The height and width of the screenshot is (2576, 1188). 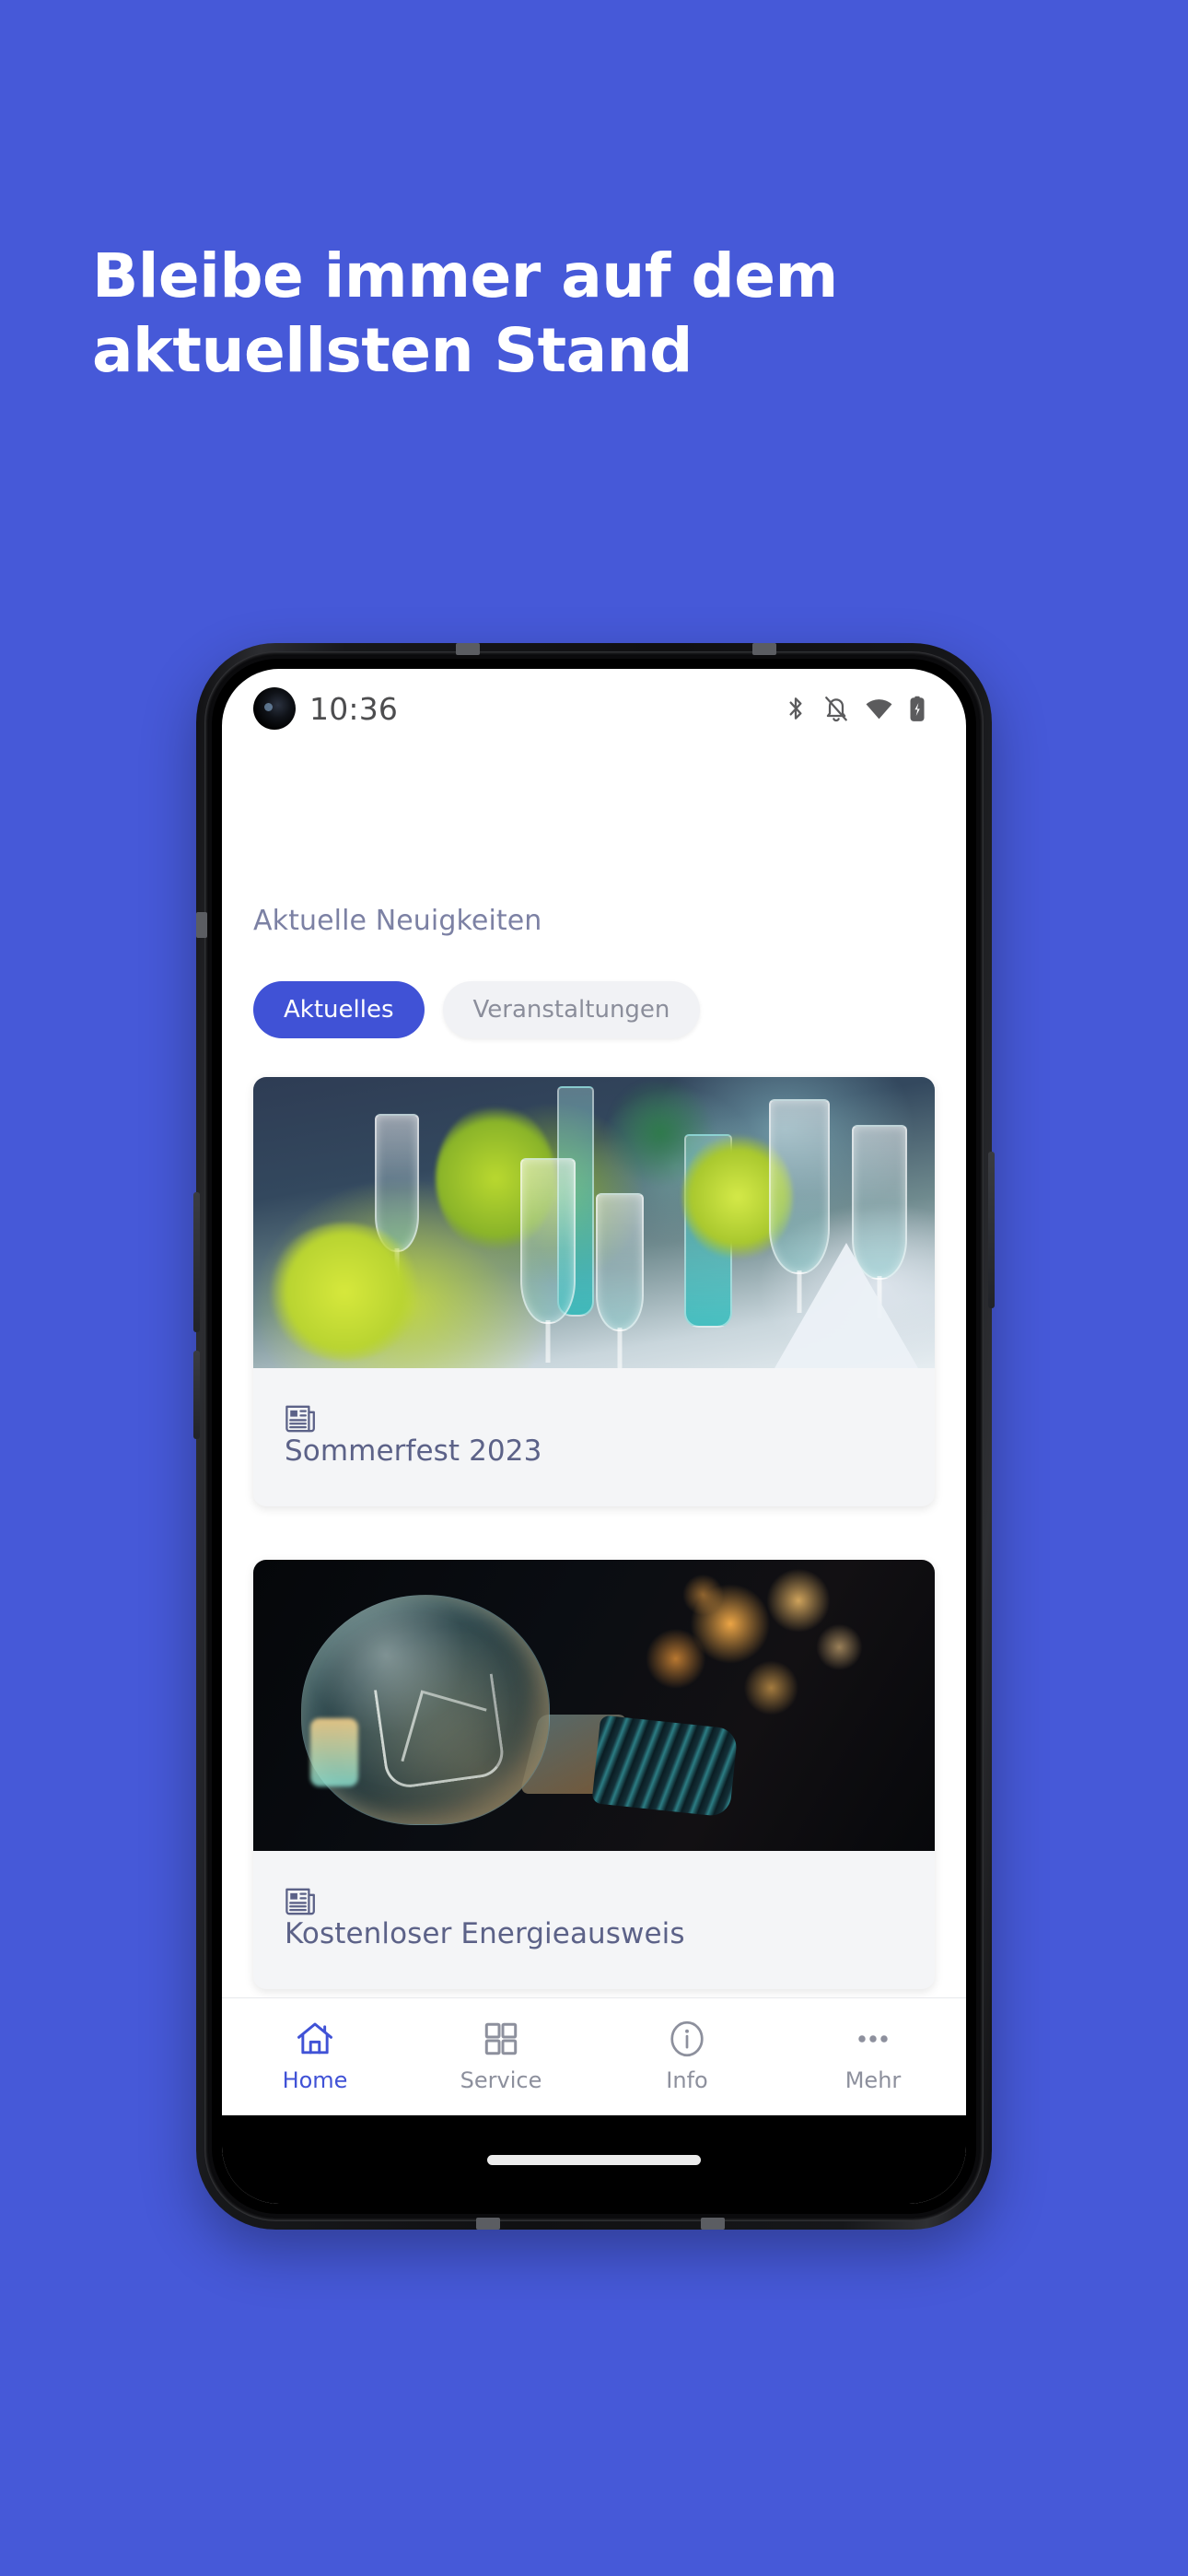 What do you see at coordinates (764, 649) in the screenshot?
I see `antenna-seam-top-right` at bounding box center [764, 649].